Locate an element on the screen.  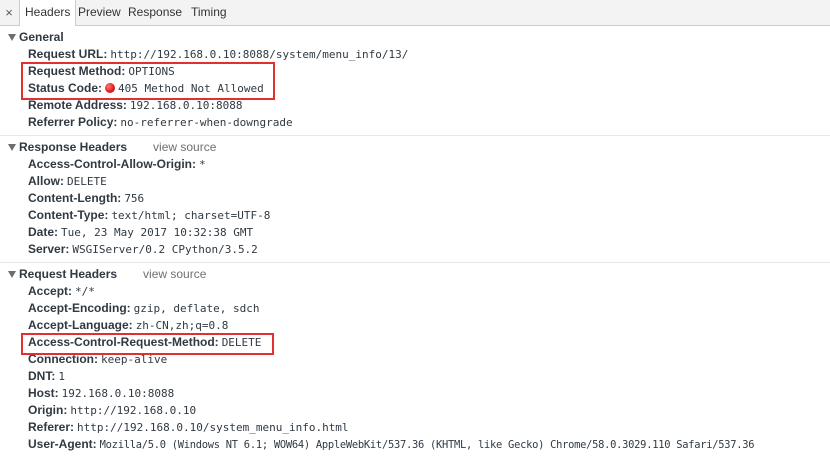
tab-response: Response is located at coordinates (155, 12).